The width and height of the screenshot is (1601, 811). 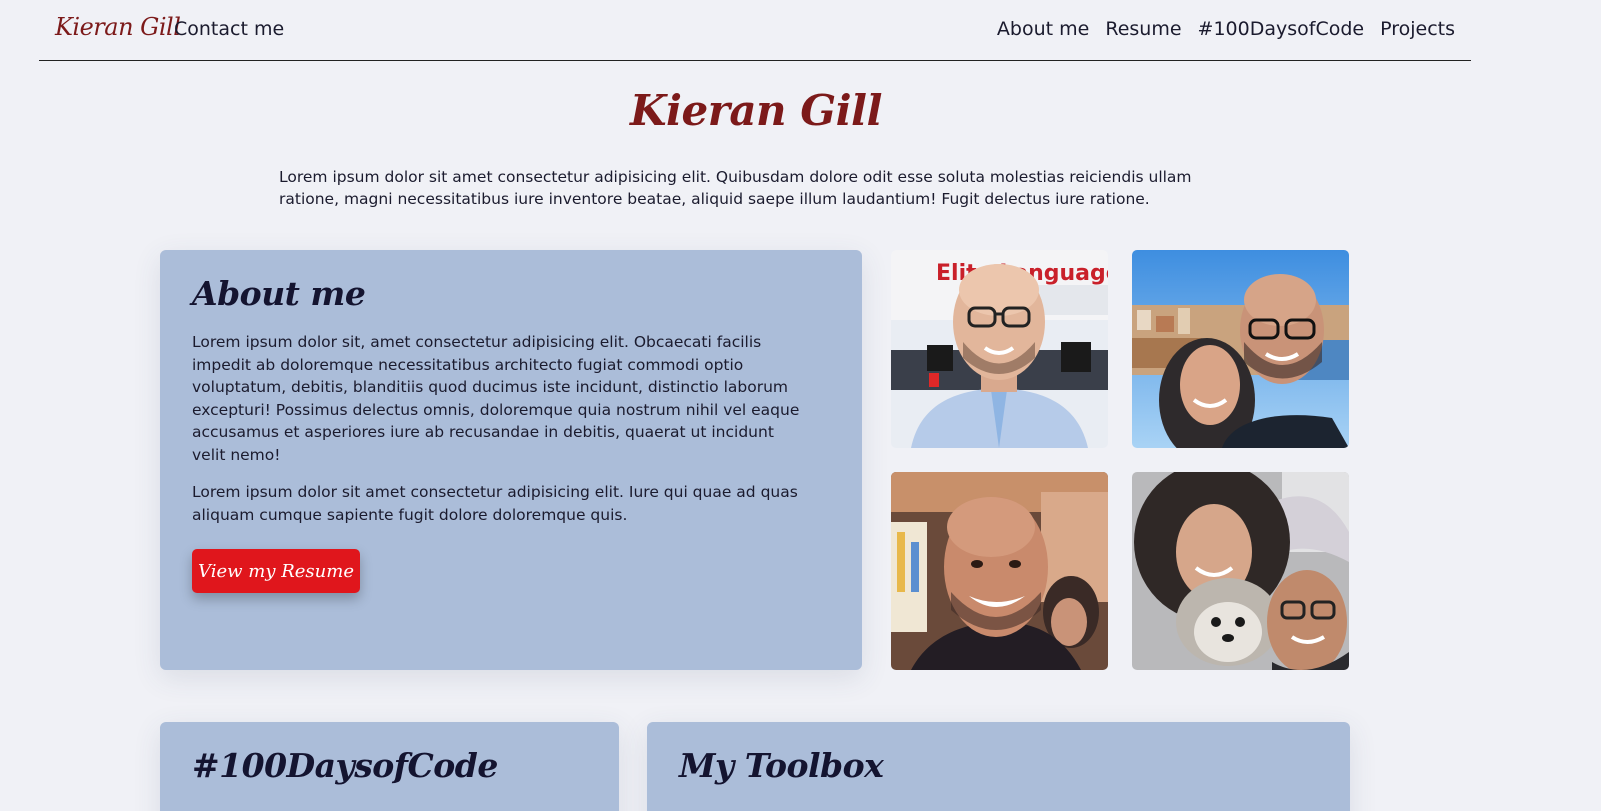 What do you see at coordinates (1043, 29) in the screenshot?
I see `nav-link-about: About me` at bounding box center [1043, 29].